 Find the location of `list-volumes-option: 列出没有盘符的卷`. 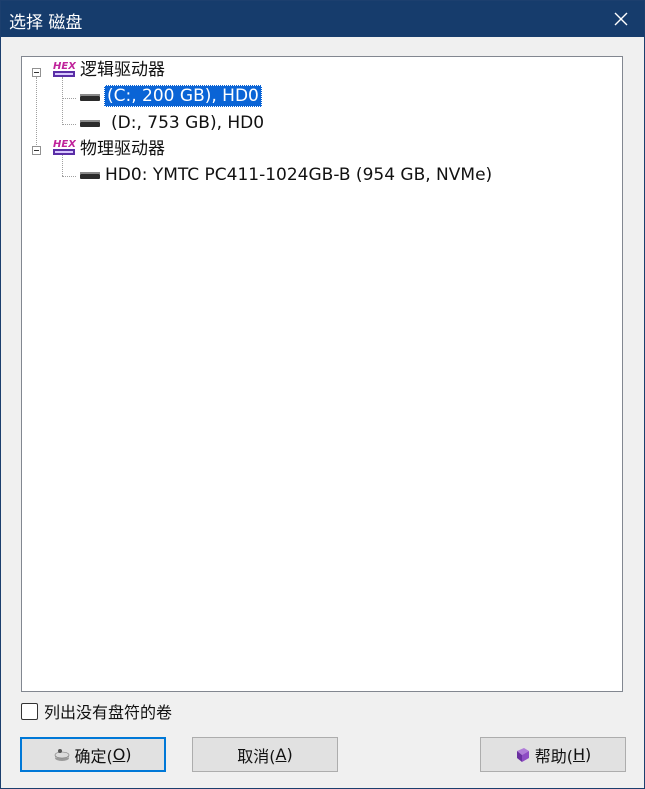

list-volumes-option: 列出没有盘符的卷 is located at coordinates (96, 711).